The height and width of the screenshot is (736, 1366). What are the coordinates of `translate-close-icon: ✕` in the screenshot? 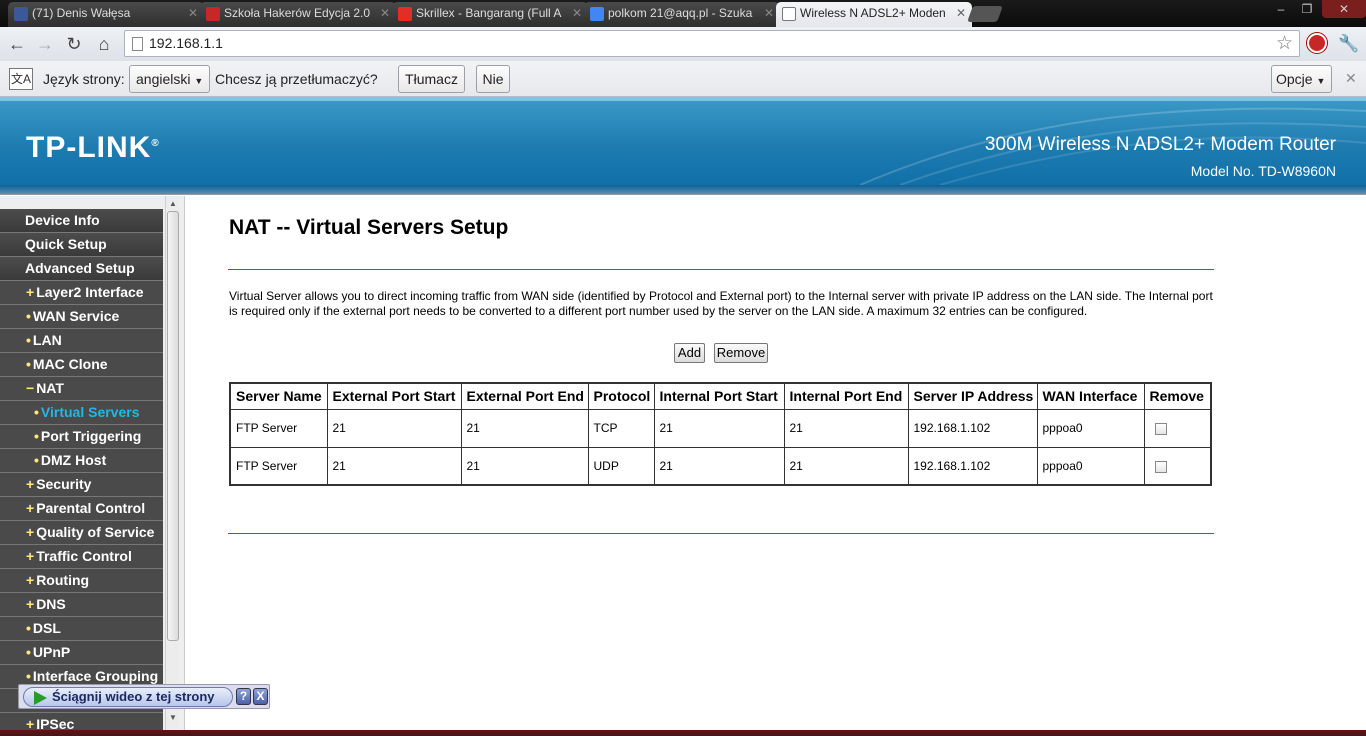 It's located at (1351, 78).